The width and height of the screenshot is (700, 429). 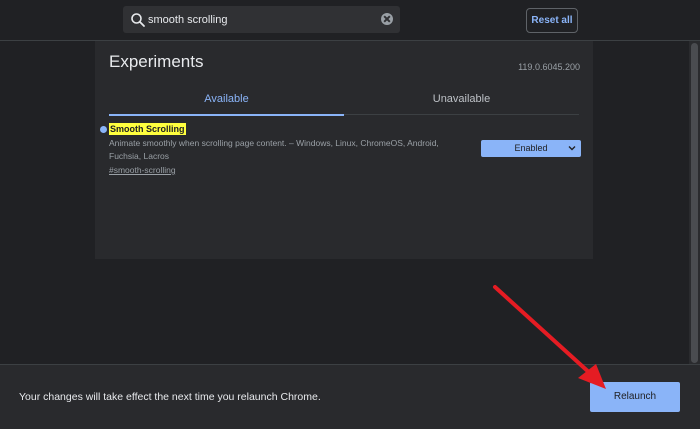 I want to click on search-box, so click(x=261, y=19).